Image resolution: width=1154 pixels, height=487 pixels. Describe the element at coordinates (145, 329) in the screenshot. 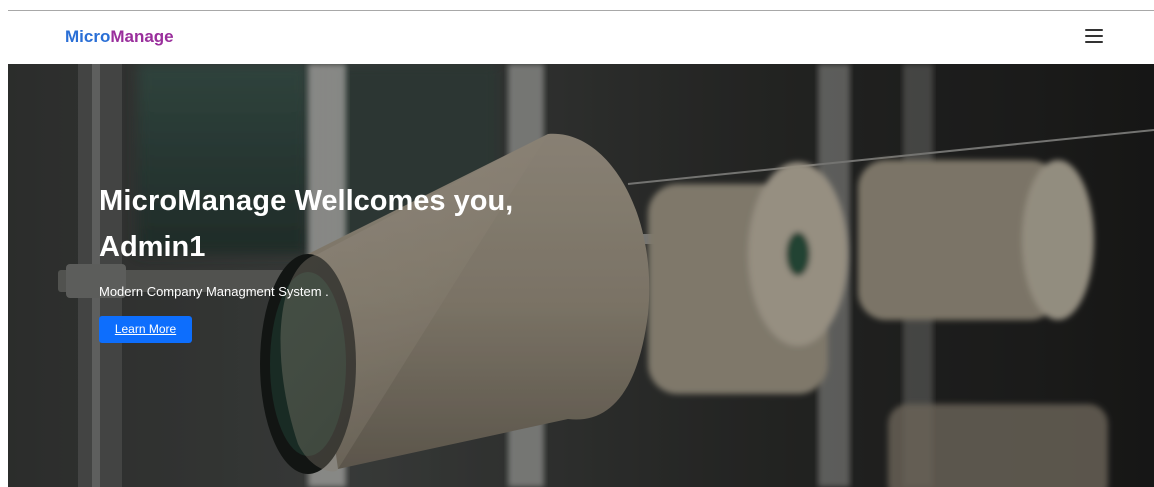

I see `learn-more-button: Learn More` at that location.